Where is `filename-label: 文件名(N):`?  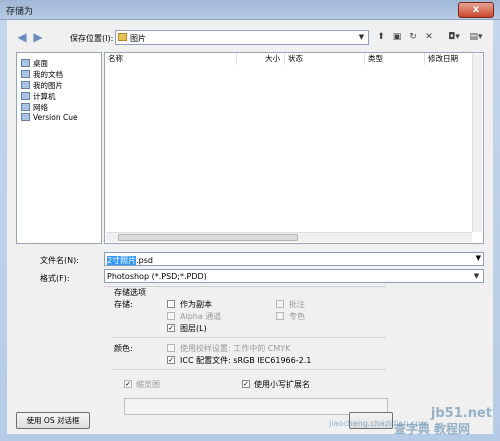 filename-label: 文件名(N): is located at coordinates (59, 260).